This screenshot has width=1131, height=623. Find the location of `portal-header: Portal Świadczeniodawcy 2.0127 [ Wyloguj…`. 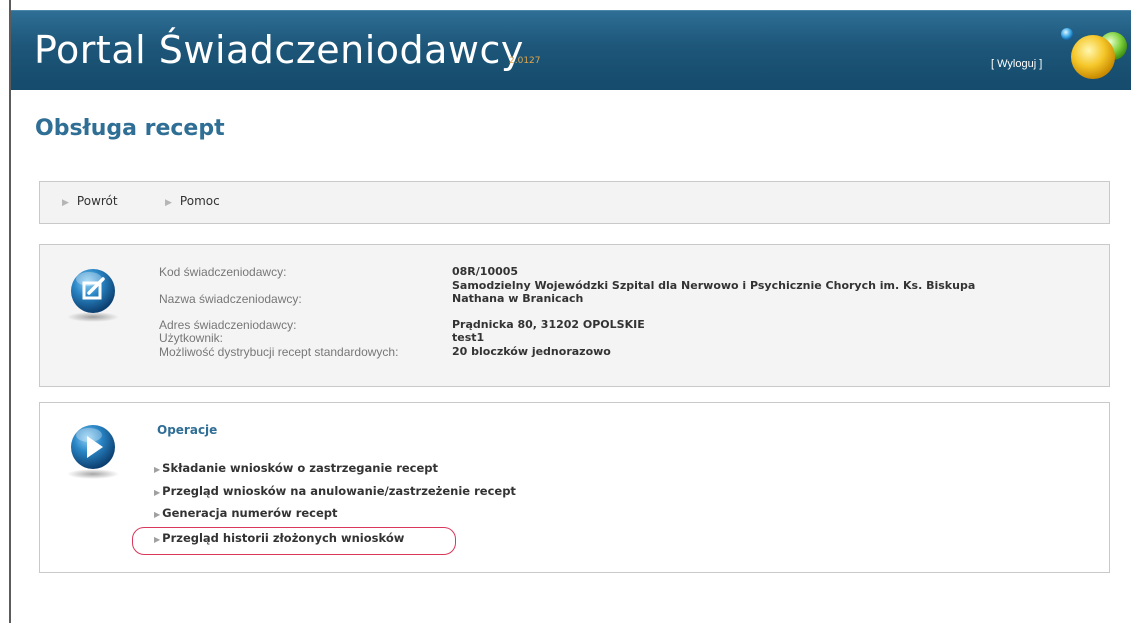

portal-header: Portal Świadczeniodawcy 2.0127 [ Wyloguj… is located at coordinates (571, 50).